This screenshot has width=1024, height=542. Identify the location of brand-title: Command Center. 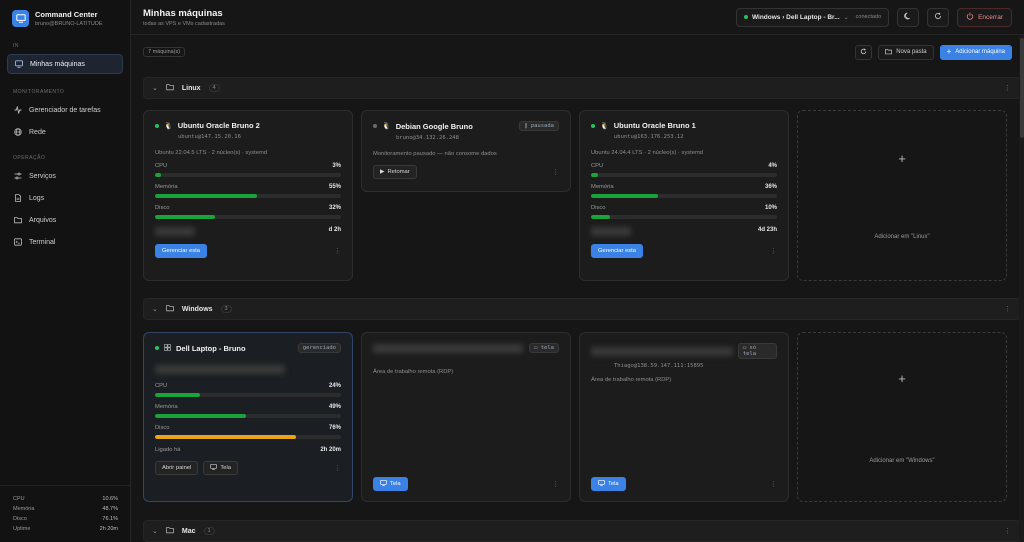
(66, 14).